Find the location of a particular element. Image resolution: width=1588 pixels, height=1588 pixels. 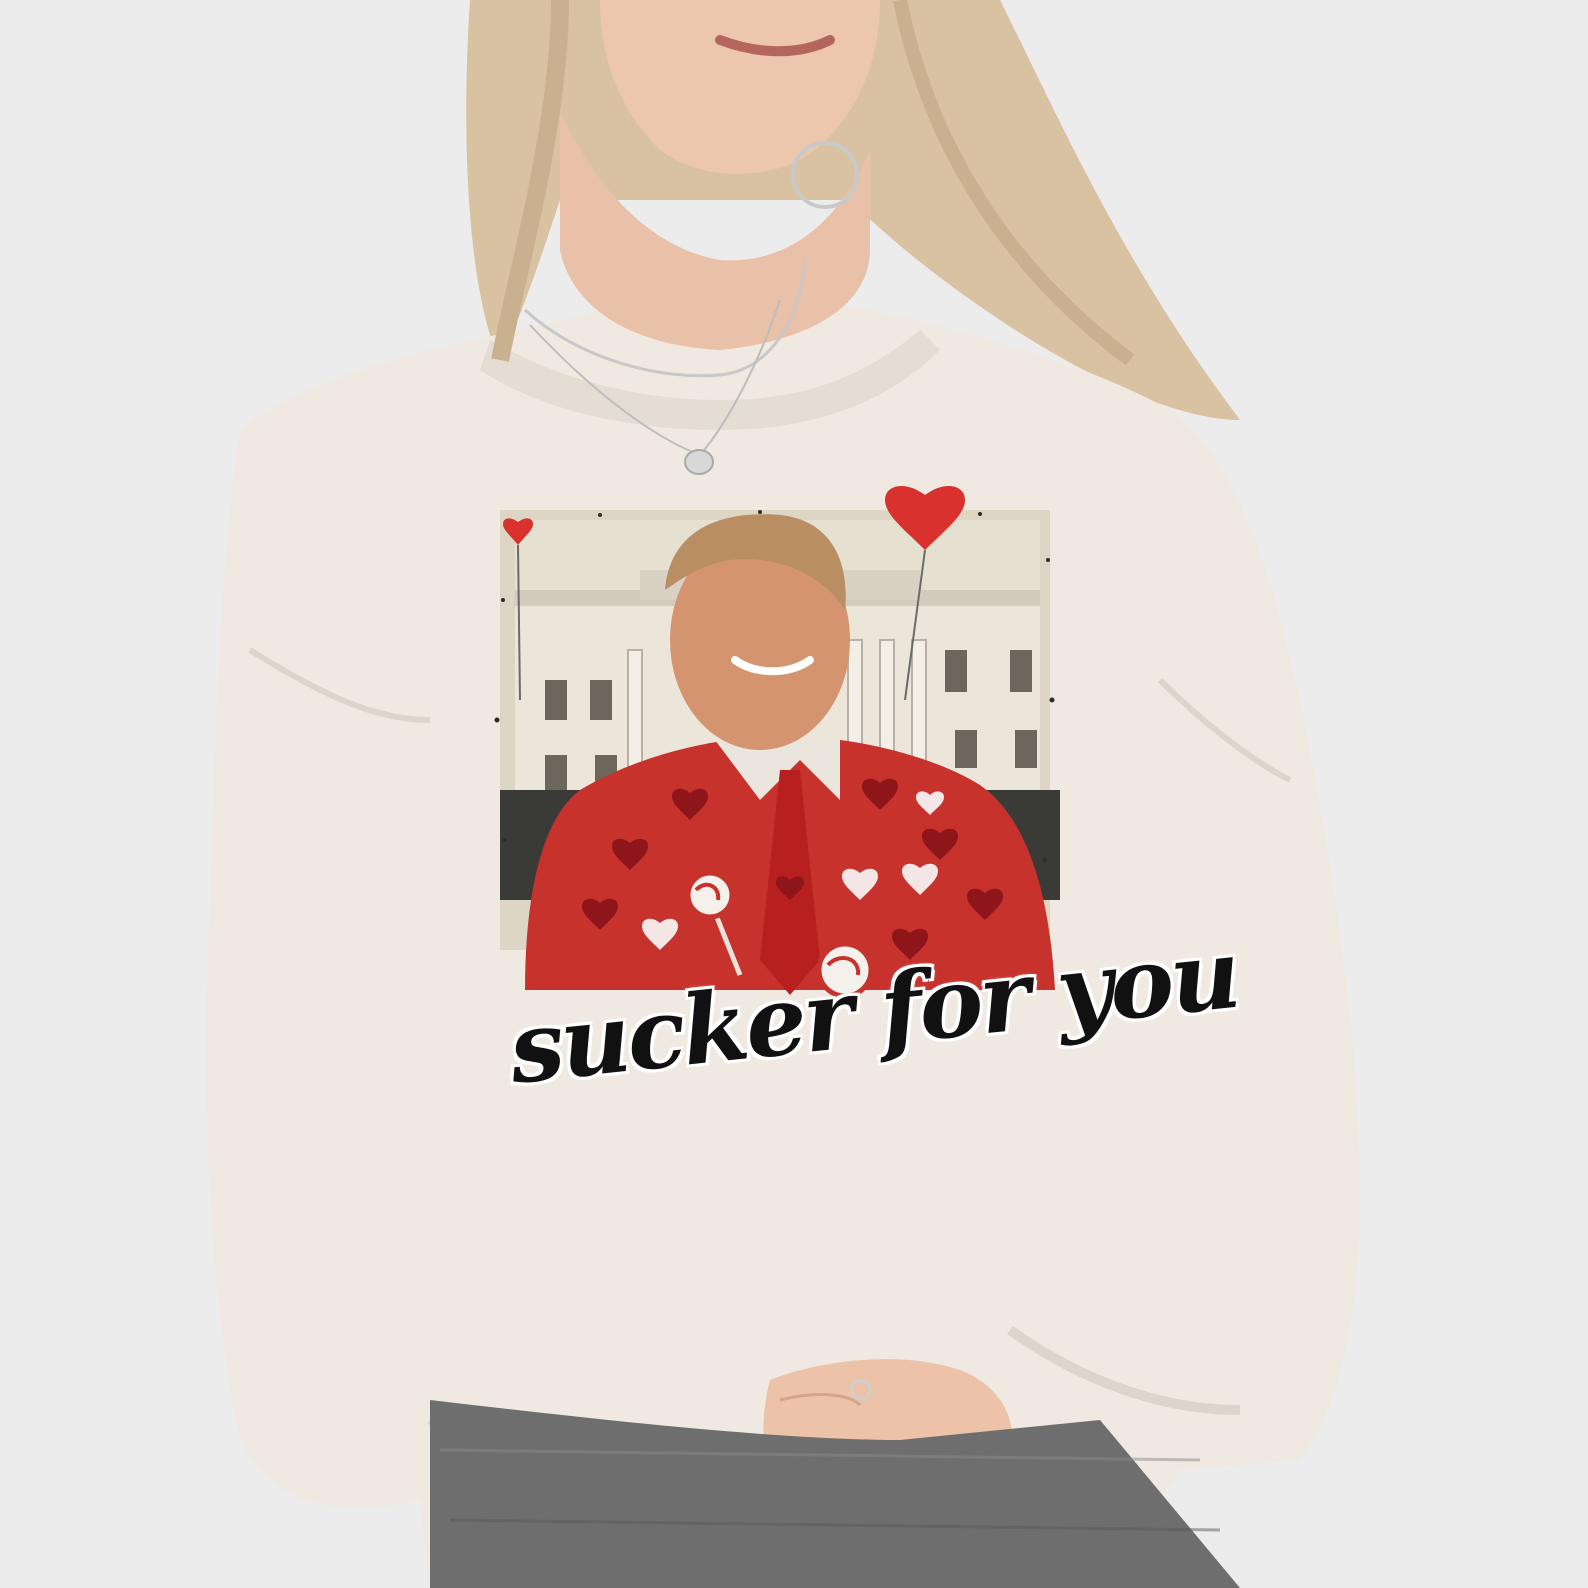

print-graphic is located at coordinates (777, 748).